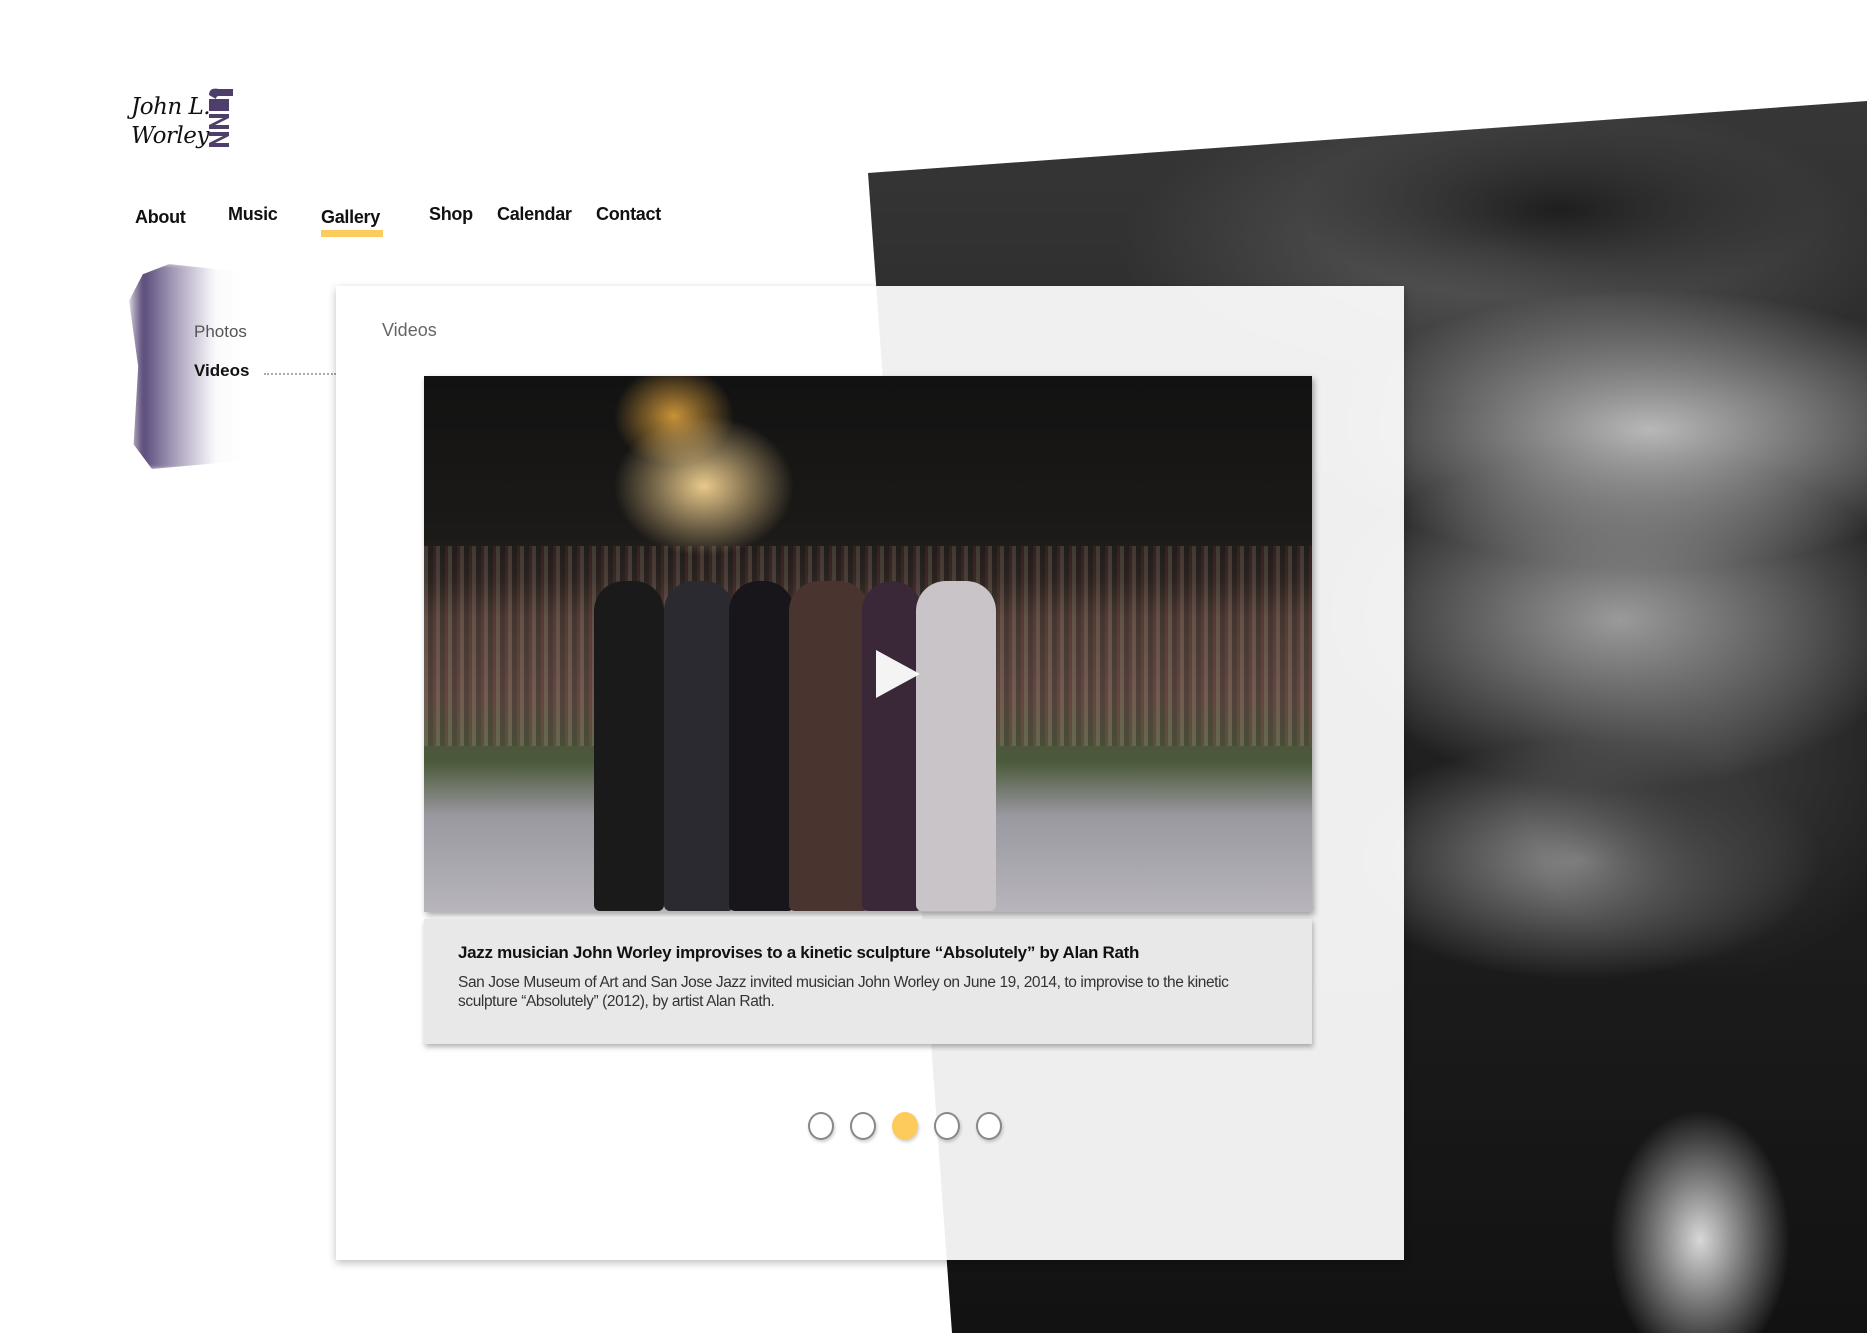 This screenshot has height=1333, width=1867. I want to click on logo-jazz-mark, so click(221, 117).